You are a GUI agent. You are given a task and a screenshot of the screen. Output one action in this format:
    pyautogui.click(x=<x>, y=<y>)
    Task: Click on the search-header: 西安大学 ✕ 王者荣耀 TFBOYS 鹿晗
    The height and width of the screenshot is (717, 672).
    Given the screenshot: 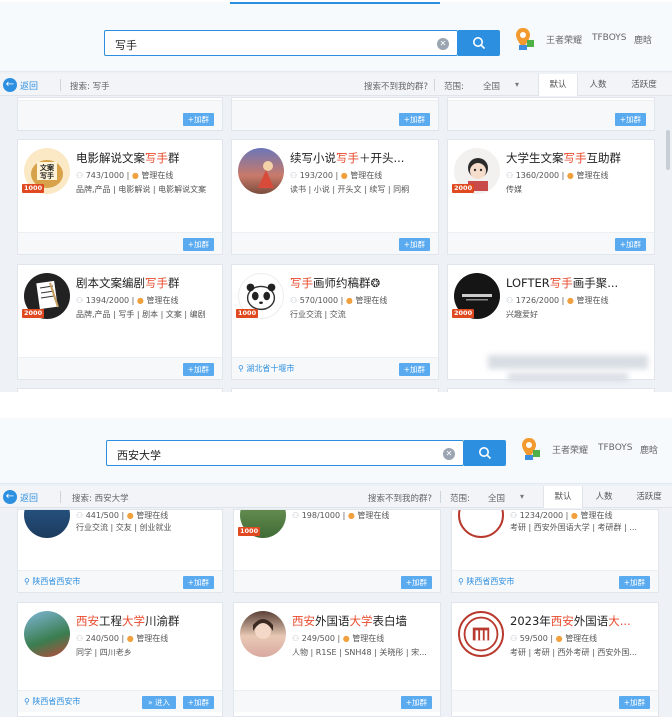 What is the action you would take?
    pyautogui.click(x=336, y=451)
    